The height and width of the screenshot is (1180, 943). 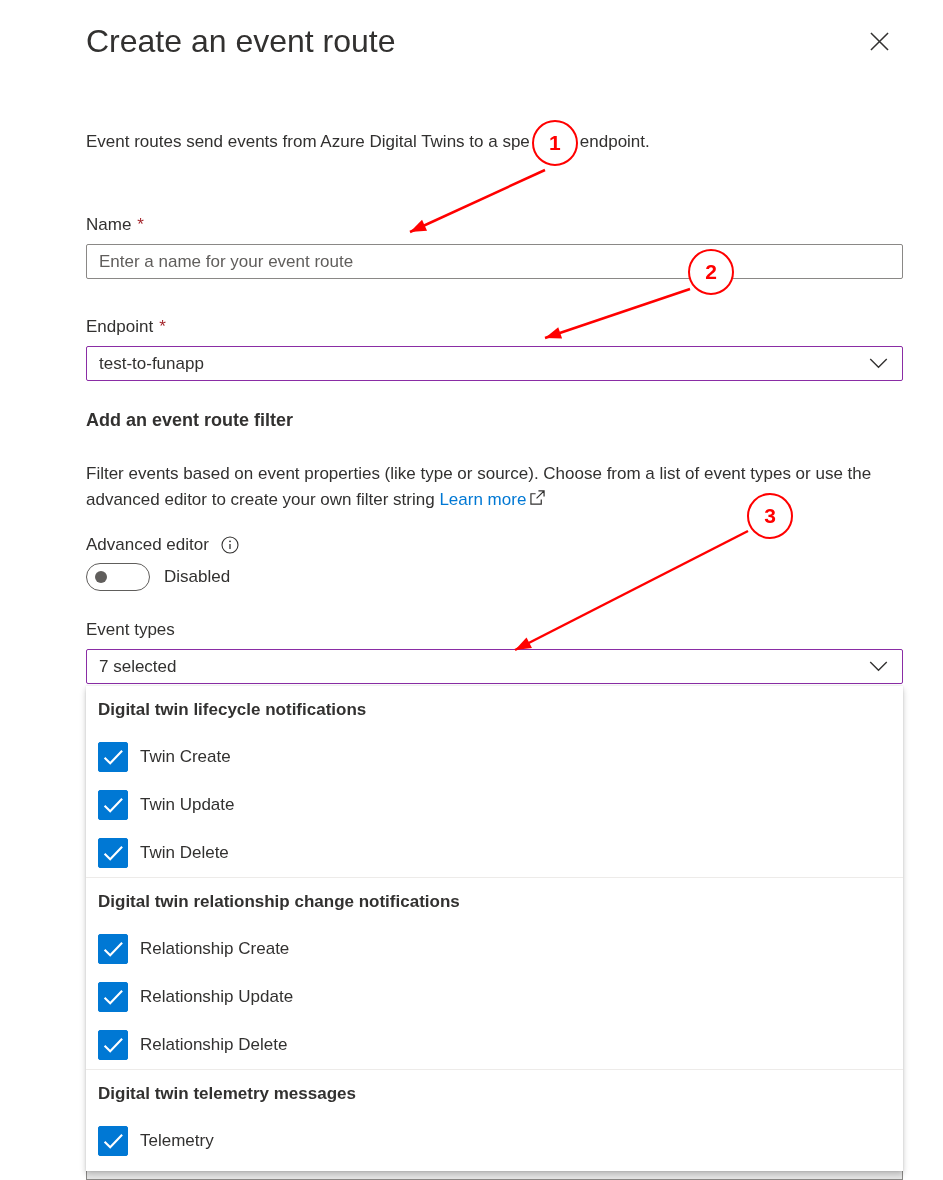 I want to click on intro-text: endpoint., so click(x=614, y=142).